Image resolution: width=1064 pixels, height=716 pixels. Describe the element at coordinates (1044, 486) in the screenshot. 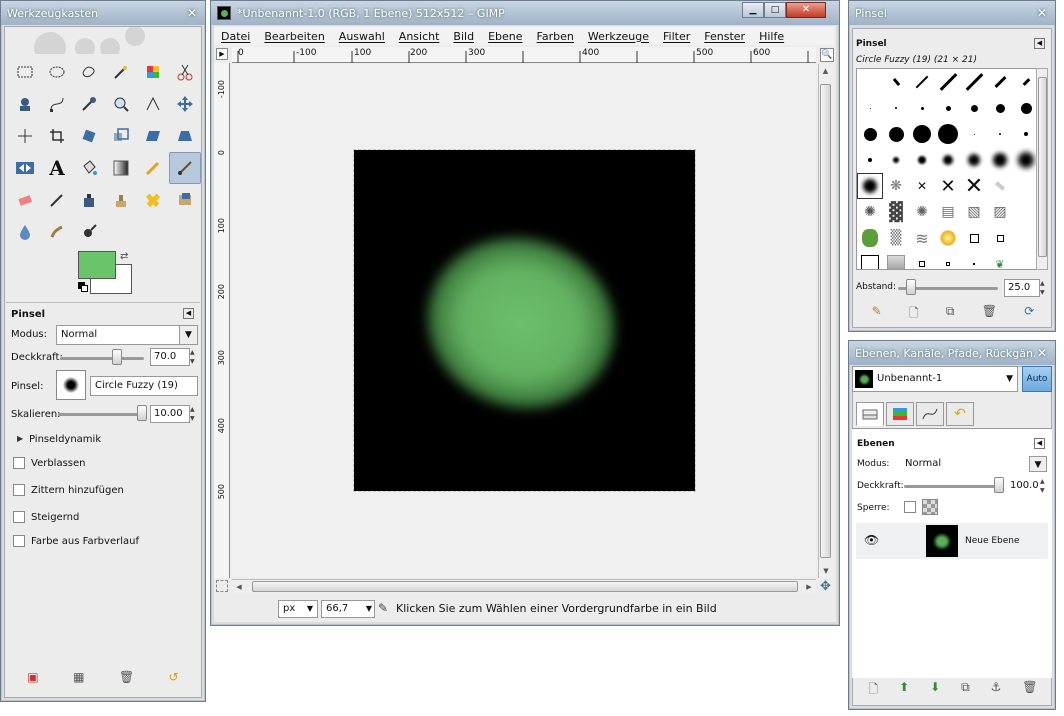

I see `layer-opacity-arrows: ▲ ▼` at that location.